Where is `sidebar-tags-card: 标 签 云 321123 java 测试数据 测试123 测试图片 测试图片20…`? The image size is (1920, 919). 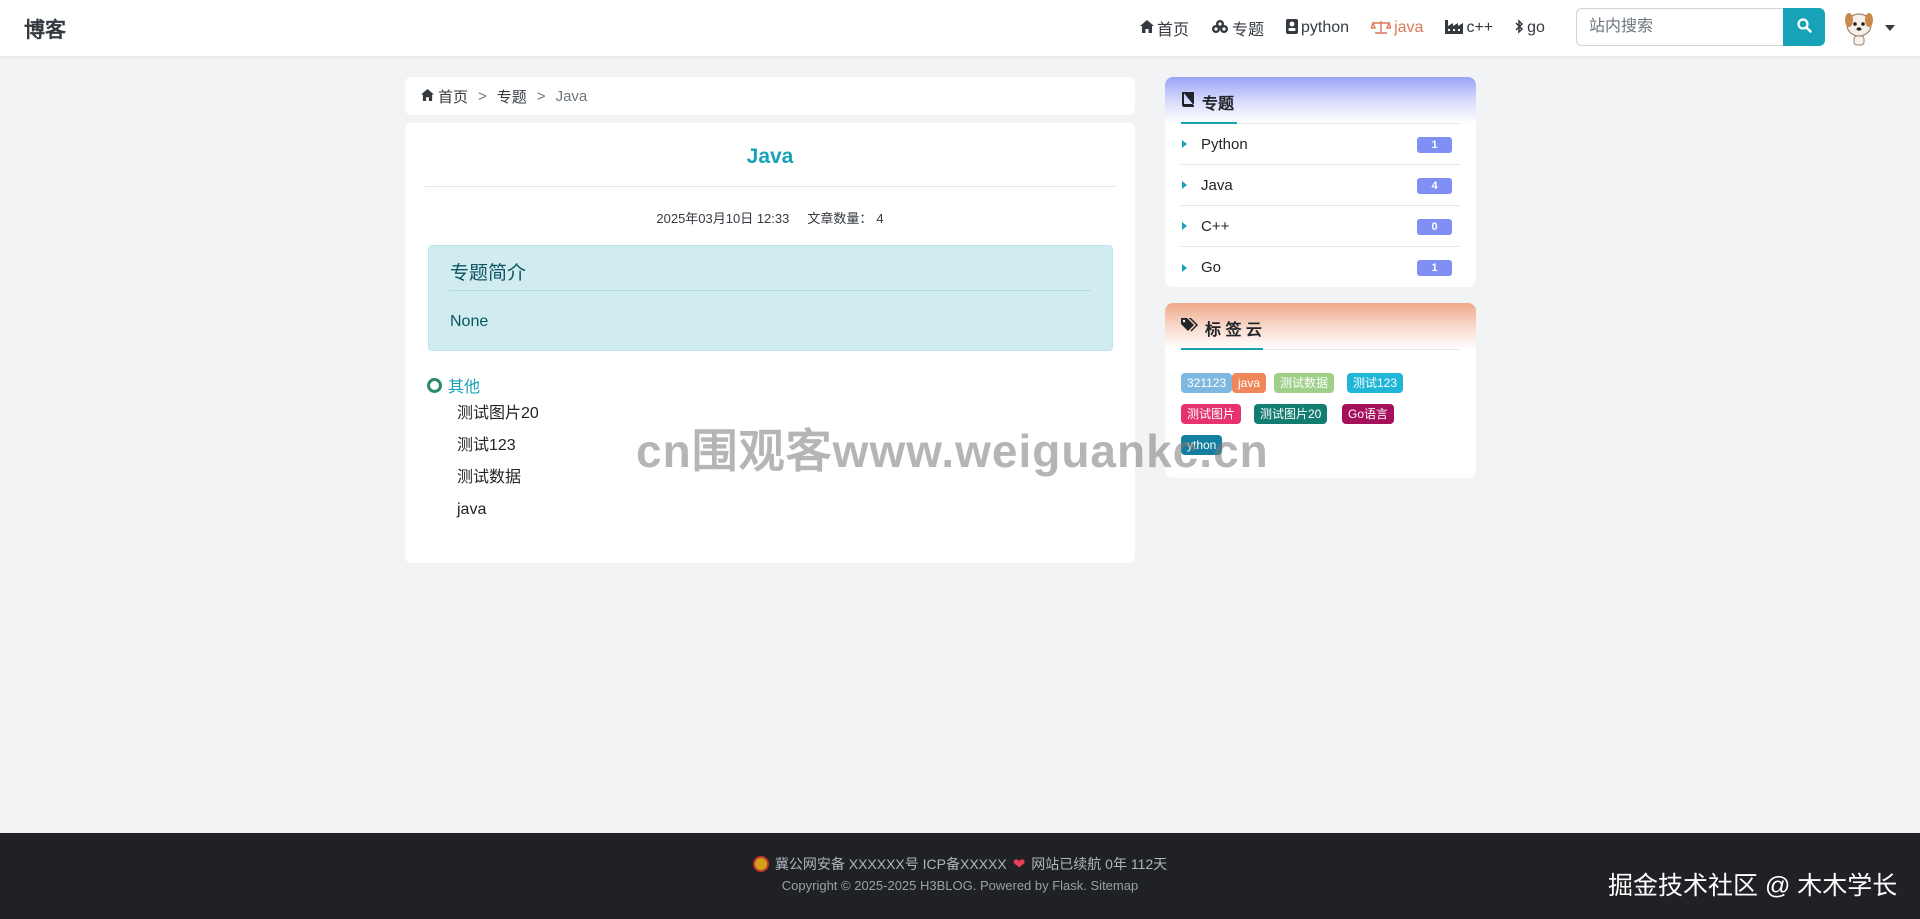 sidebar-tags-card: 标 签 云 321123 java 测试数据 测试123 测试图片 测试图片20… is located at coordinates (1320, 390).